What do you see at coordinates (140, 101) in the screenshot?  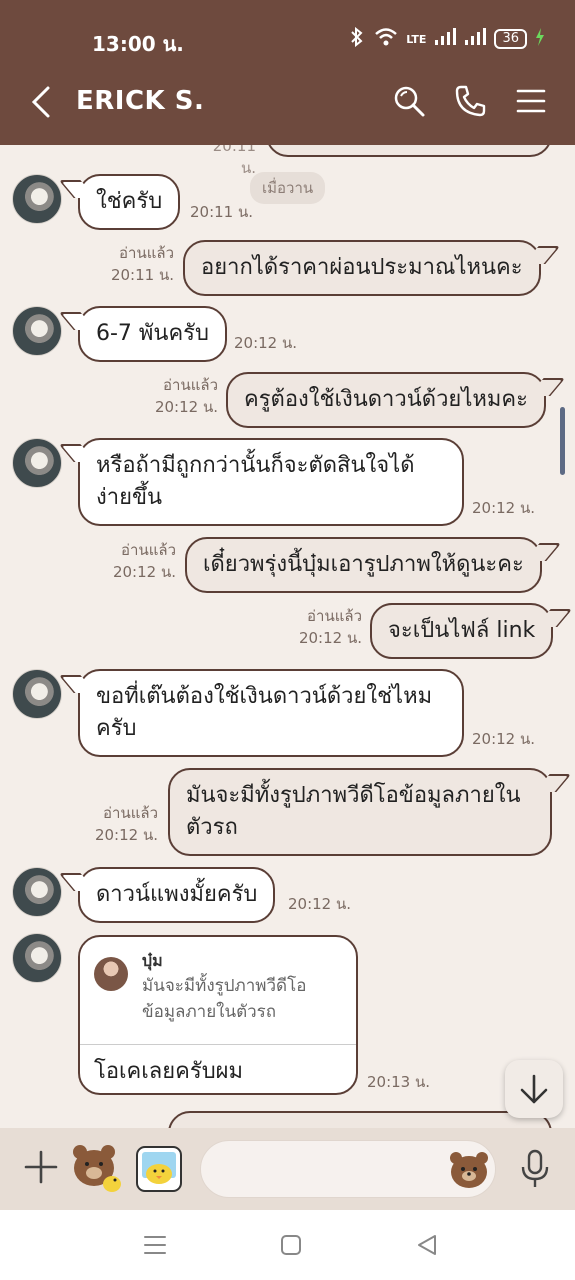 I see `chat-title: ERICK S.` at bounding box center [140, 101].